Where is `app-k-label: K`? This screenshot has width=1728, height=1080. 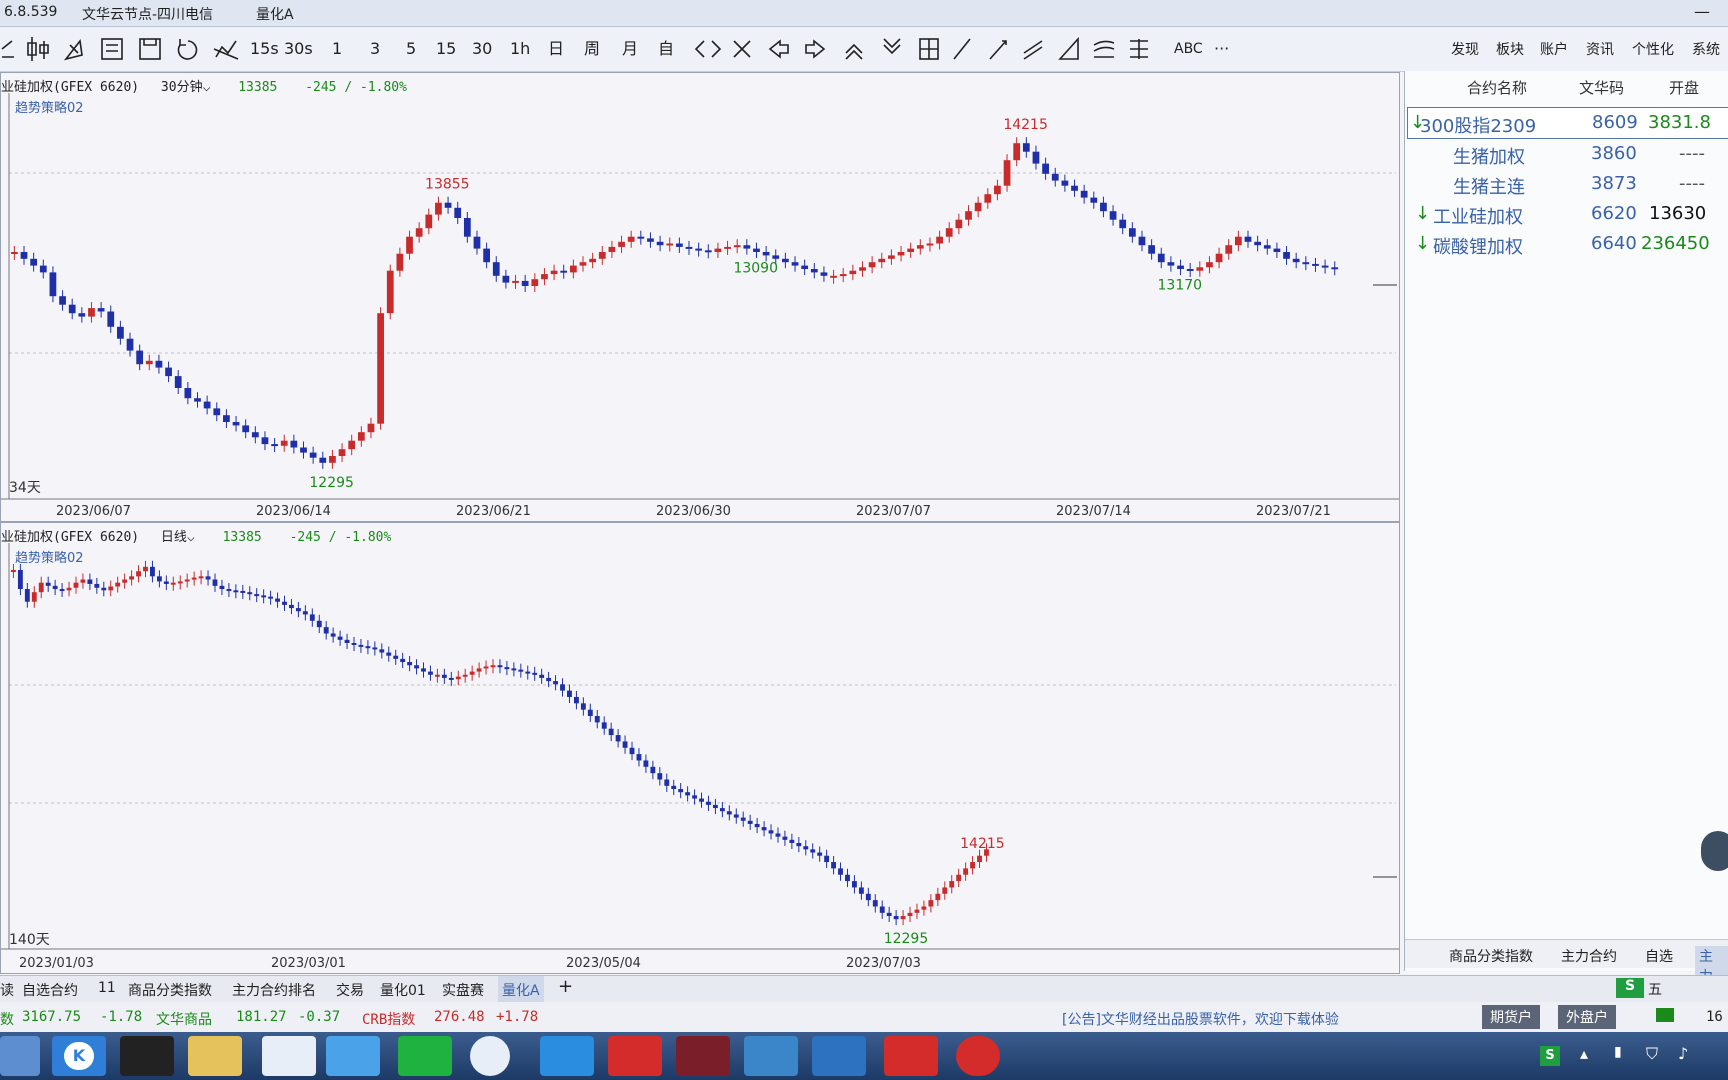
app-k-label: K is located at coordinates (79, 1056).